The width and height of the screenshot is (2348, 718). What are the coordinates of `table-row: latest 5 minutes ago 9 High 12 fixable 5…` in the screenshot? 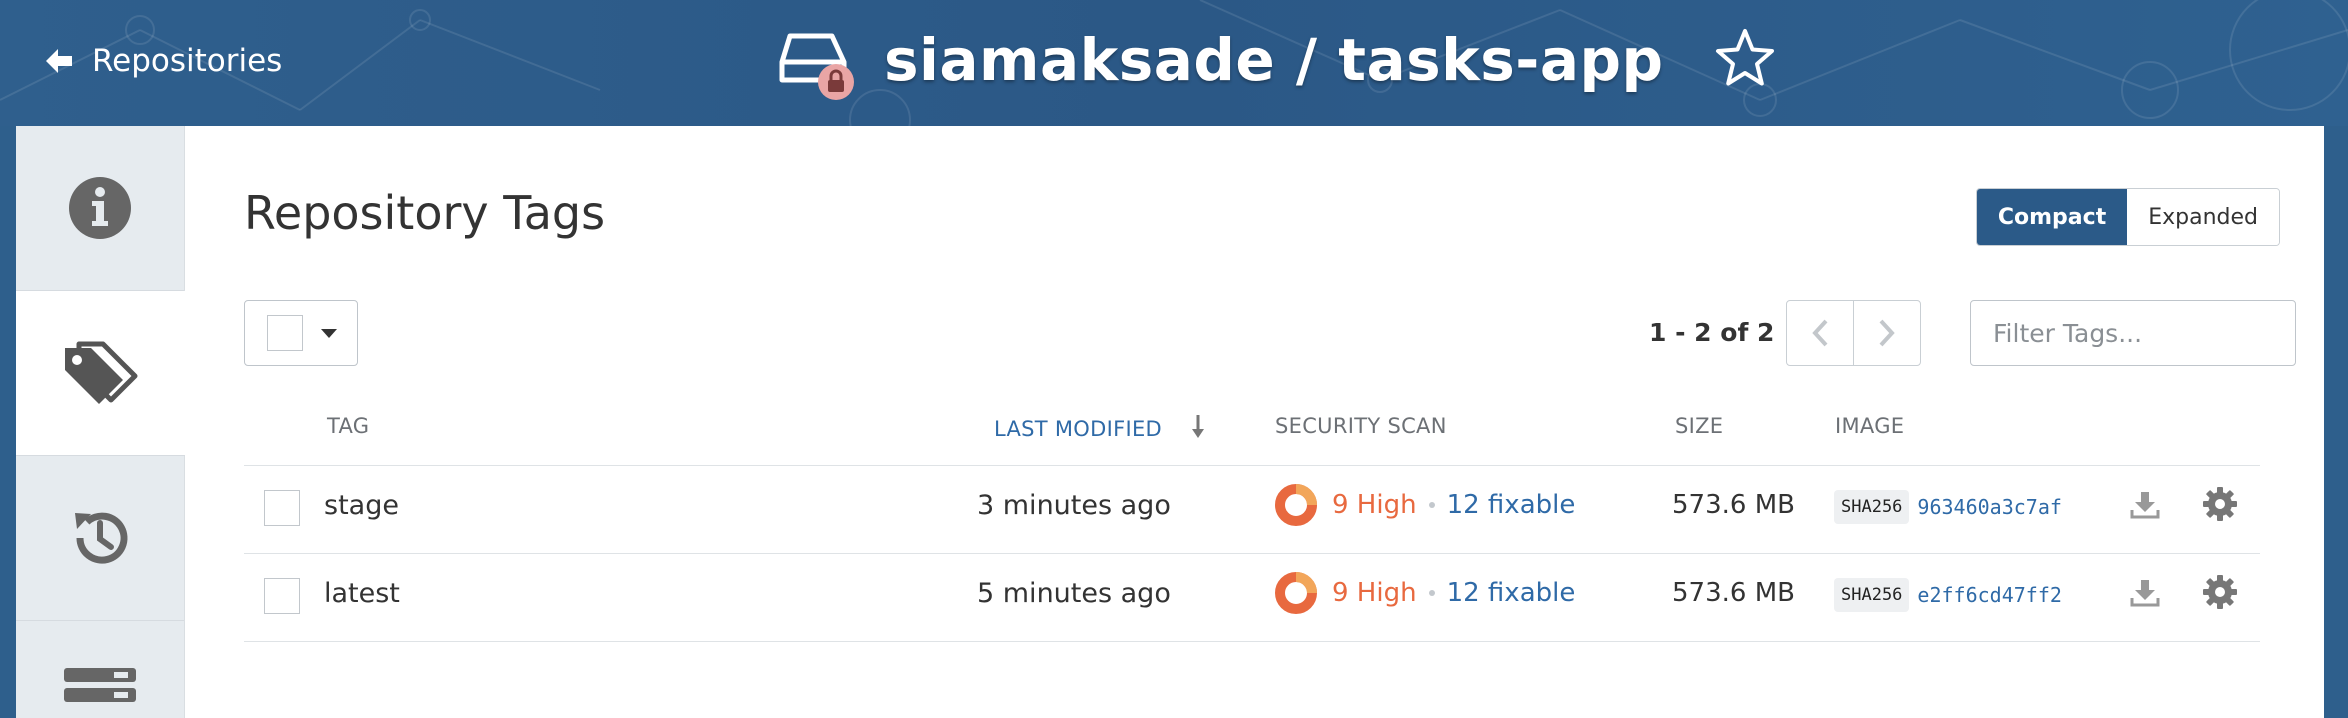 It's located at (1252, 597).